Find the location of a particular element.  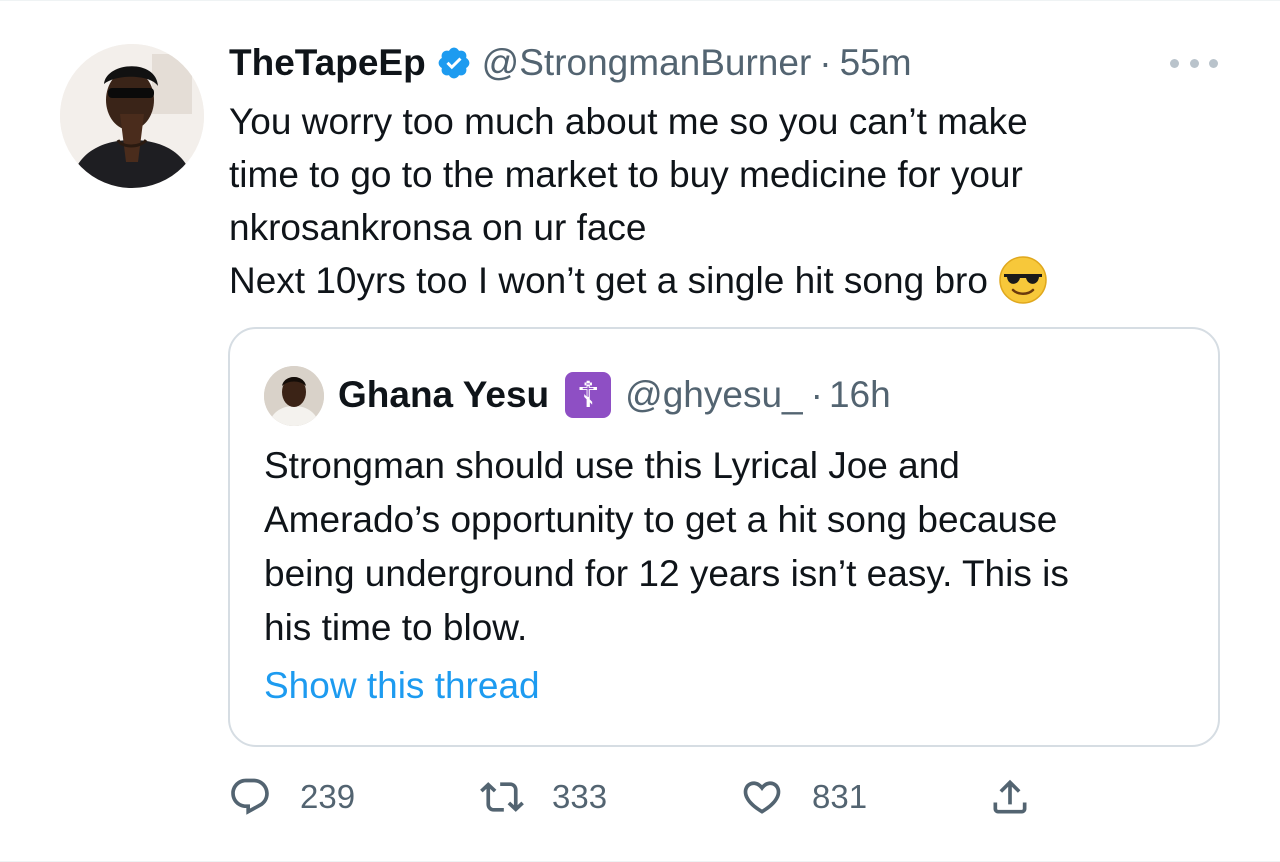

author-handle: @StrongmanBurner is located at coordinates (647, 63).